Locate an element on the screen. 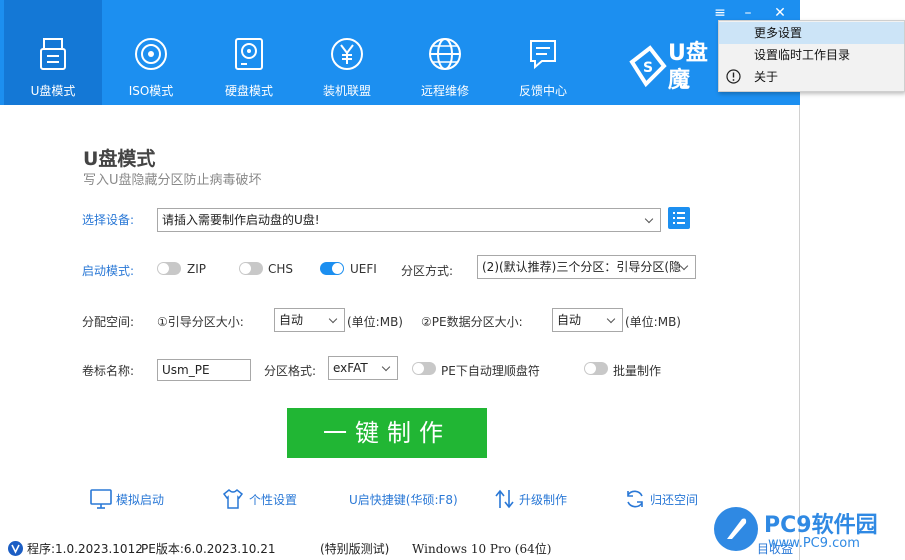 The height and width of the screenshot is (560, 905). device-list-button is located at coordinates (679, 218).